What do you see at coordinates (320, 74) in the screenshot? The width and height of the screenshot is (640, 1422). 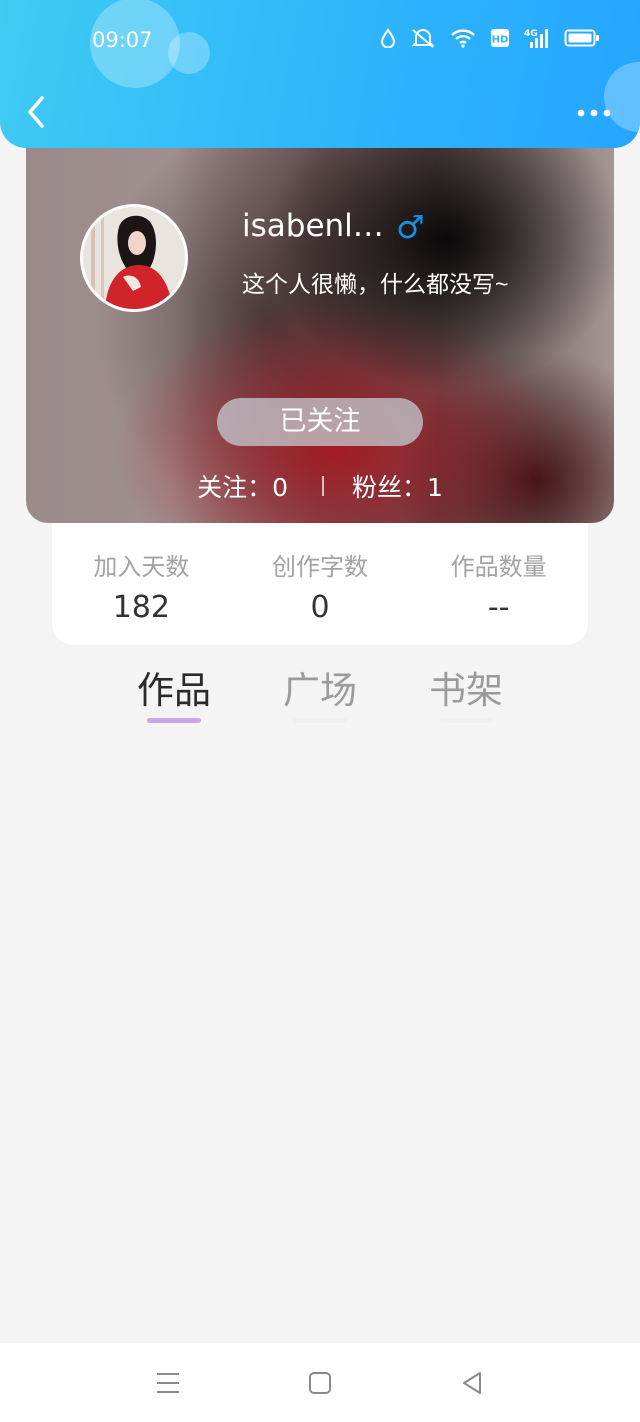 I see `top-header: 09:07 HD 4G` at bounding box center [320, 74].